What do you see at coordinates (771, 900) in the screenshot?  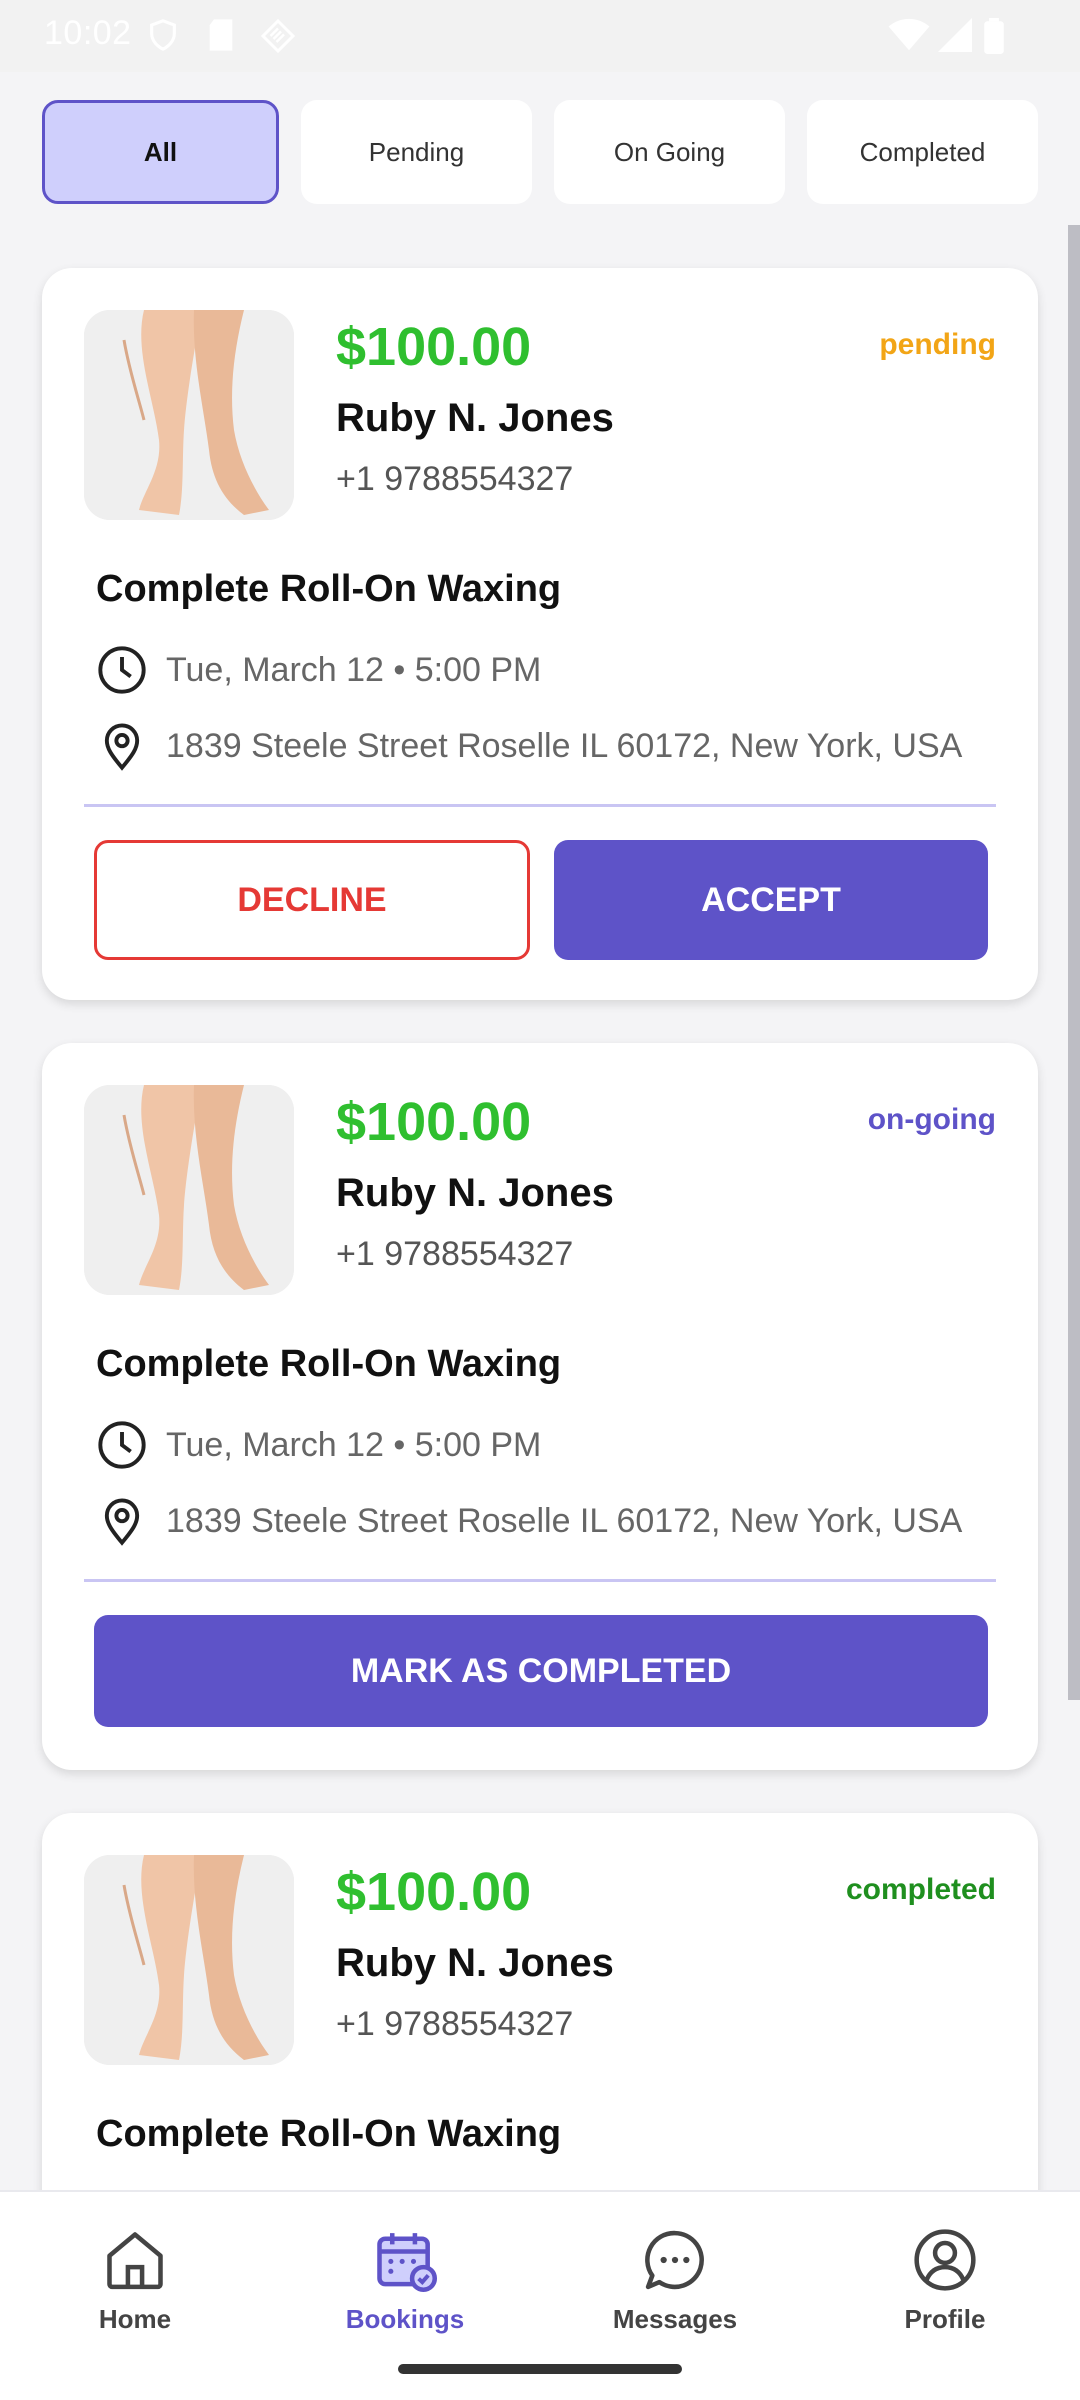 I see `accept-button: ACCEPT` at bounding box center [771, 900].